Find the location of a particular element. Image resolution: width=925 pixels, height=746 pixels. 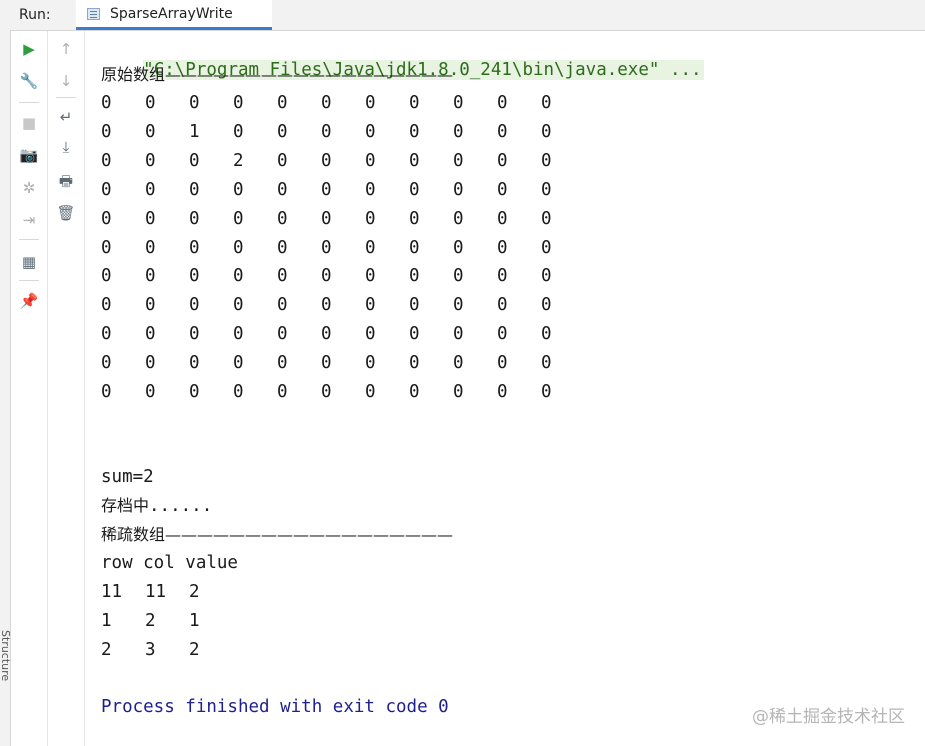

run-config-tab: SparseArrayWrite is located at coordinates (174, 15).